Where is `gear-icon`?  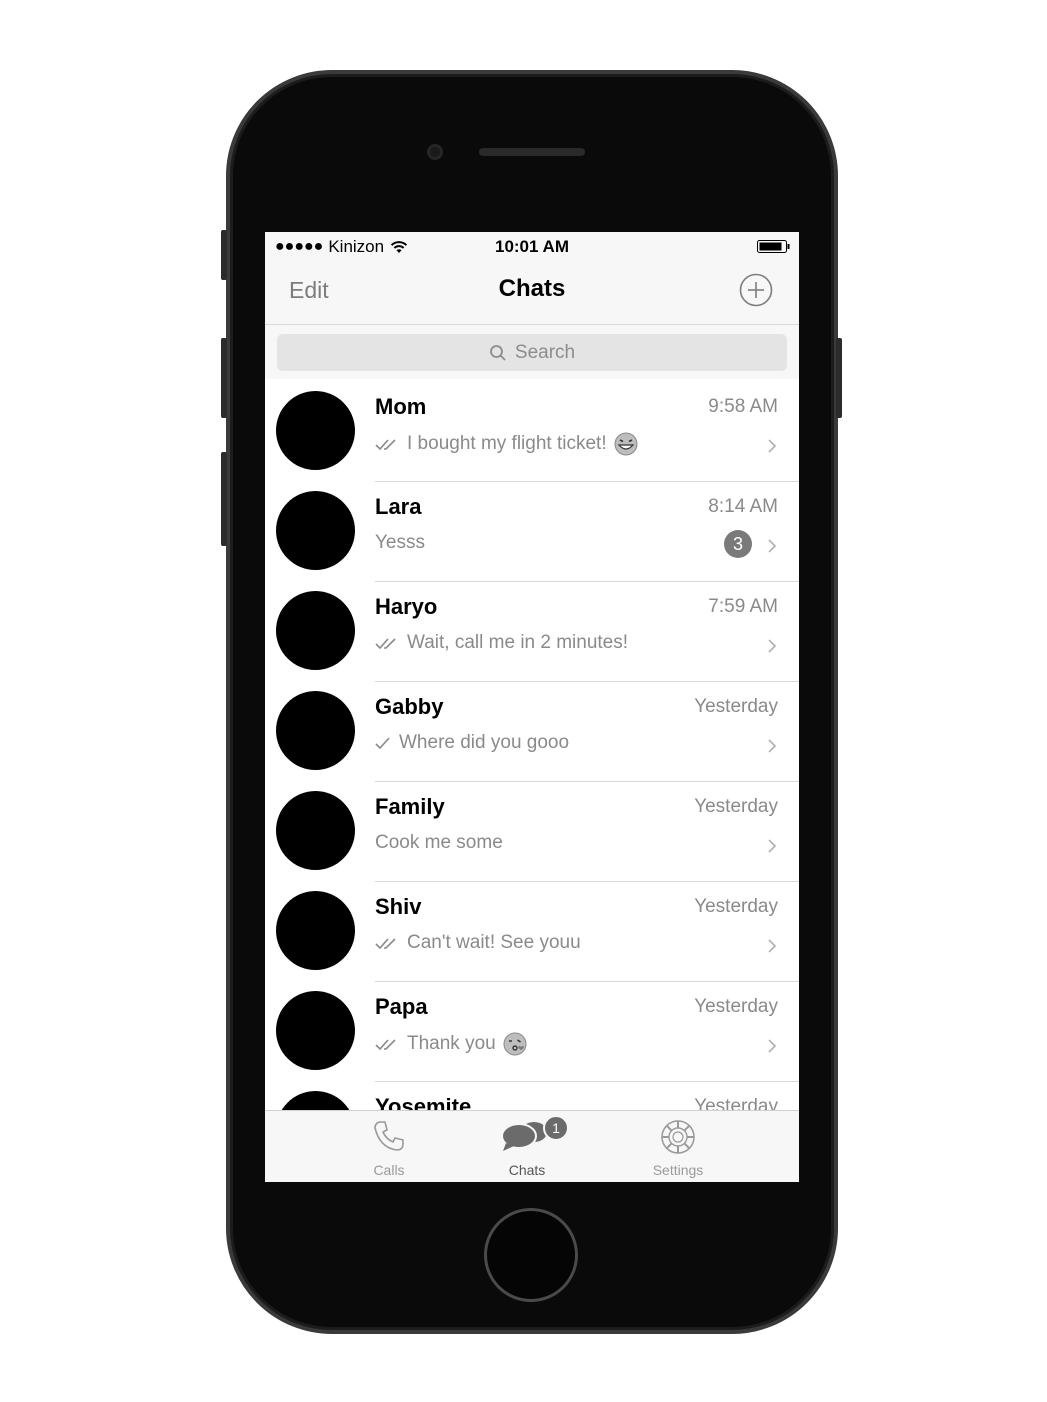 gear-icon is located at coordinates (678, 1137).